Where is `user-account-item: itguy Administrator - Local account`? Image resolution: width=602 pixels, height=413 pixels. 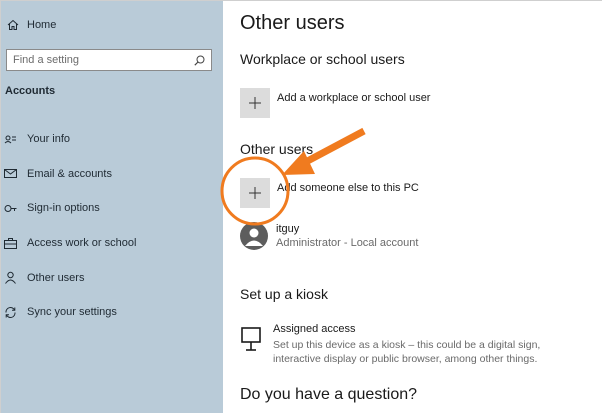 user-account-item: itguy Administrator - Local account is located at coordinates (329, 236).